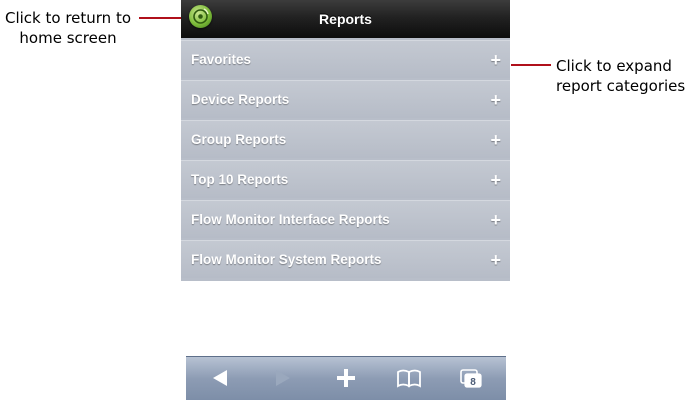  Describe the element at coordinates (240, 99) in the screenshot. I see `report-category-label: Device Reports` at that location.